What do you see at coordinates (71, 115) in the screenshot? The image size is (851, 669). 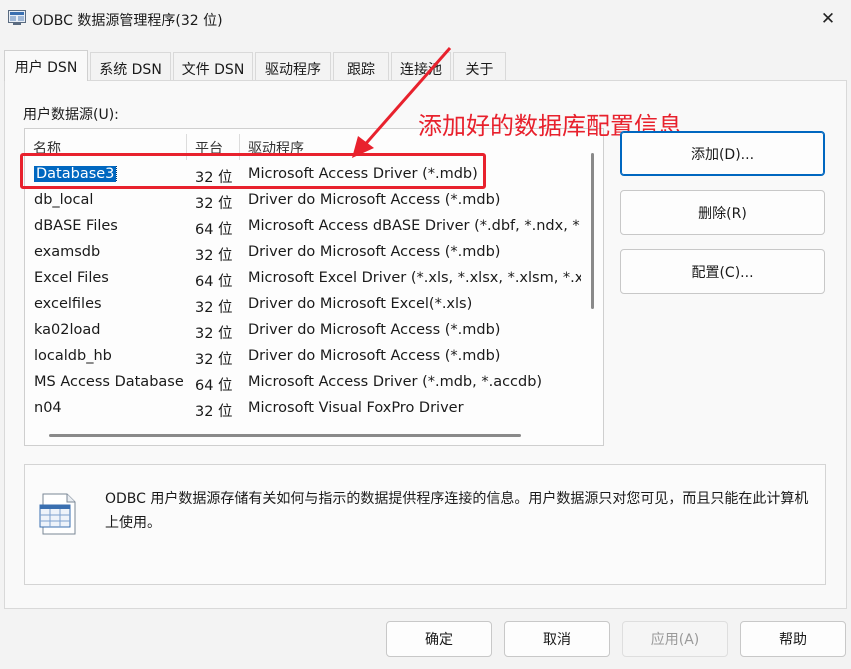 I see `user-data-sources-label: 用户数据源(U):` at bounding box center [71, 115].